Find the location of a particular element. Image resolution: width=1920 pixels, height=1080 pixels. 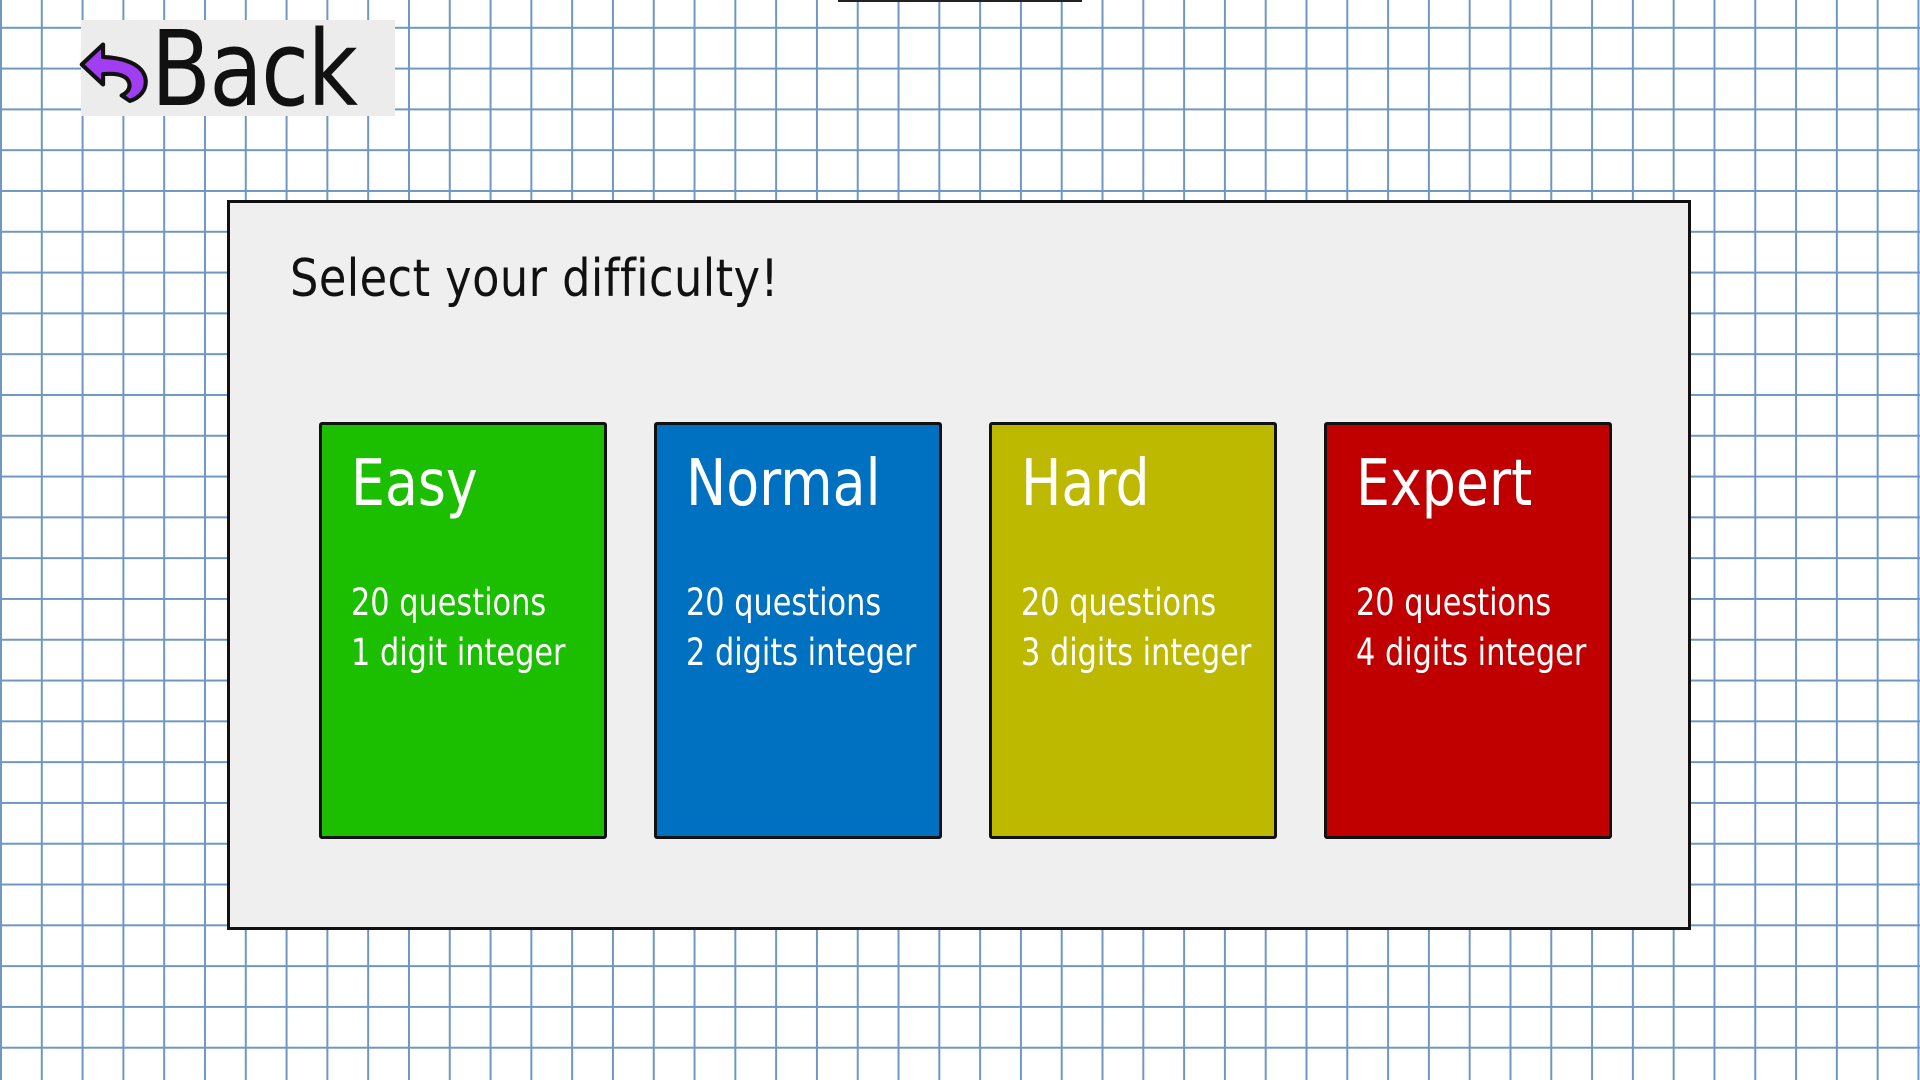

back-button: Back is located at coordinates (237, 69).